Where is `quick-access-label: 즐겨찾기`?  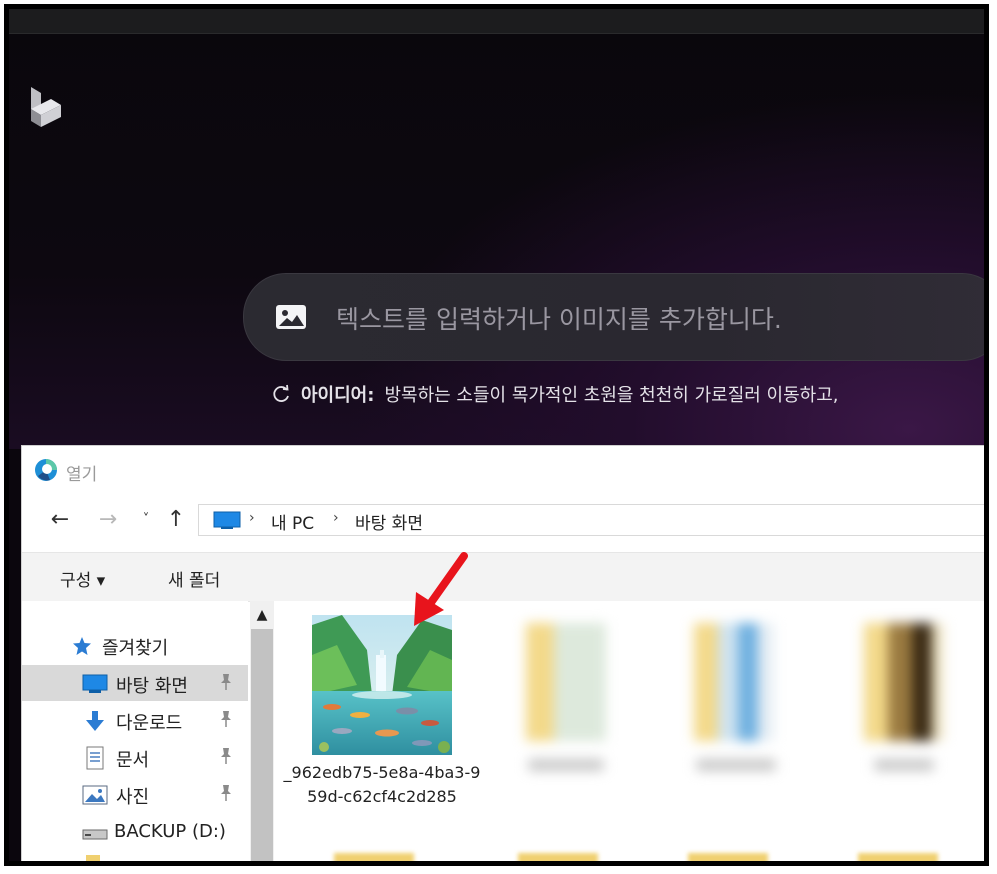
quick-access-label: 즐겨찾기 is located at coordinates (135, 648).